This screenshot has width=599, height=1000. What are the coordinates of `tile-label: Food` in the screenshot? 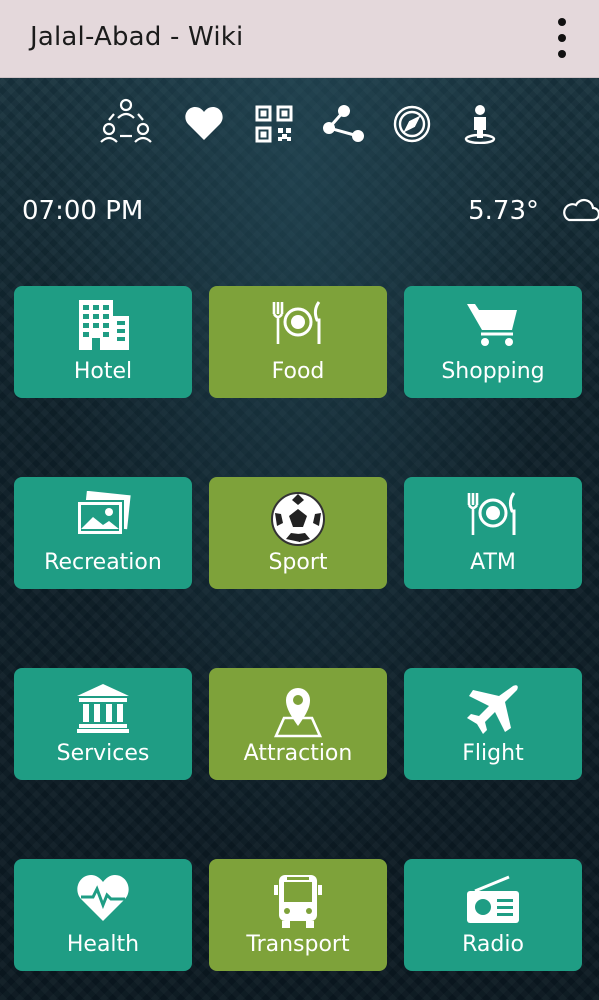 It's located at (298, 371).